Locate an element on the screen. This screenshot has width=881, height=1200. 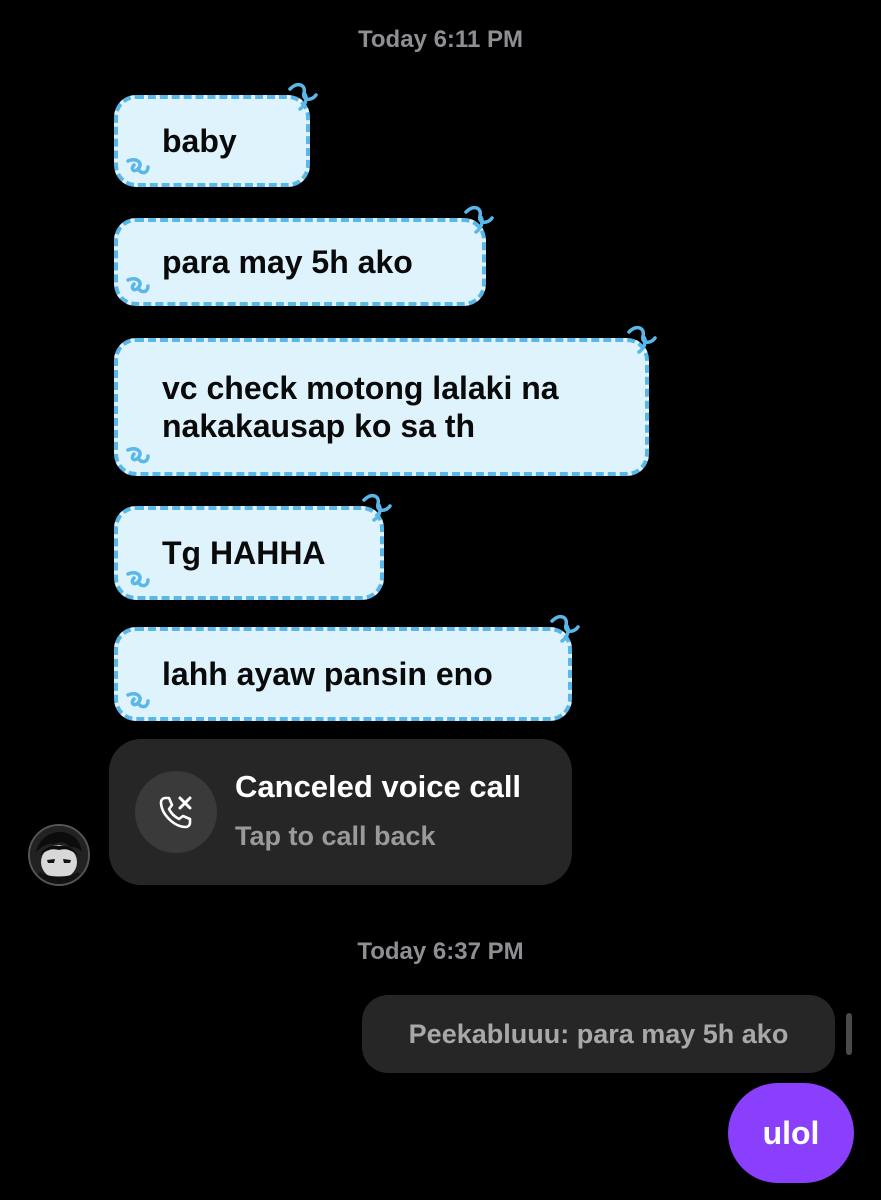
avatar is located at coordinates (59, 855).